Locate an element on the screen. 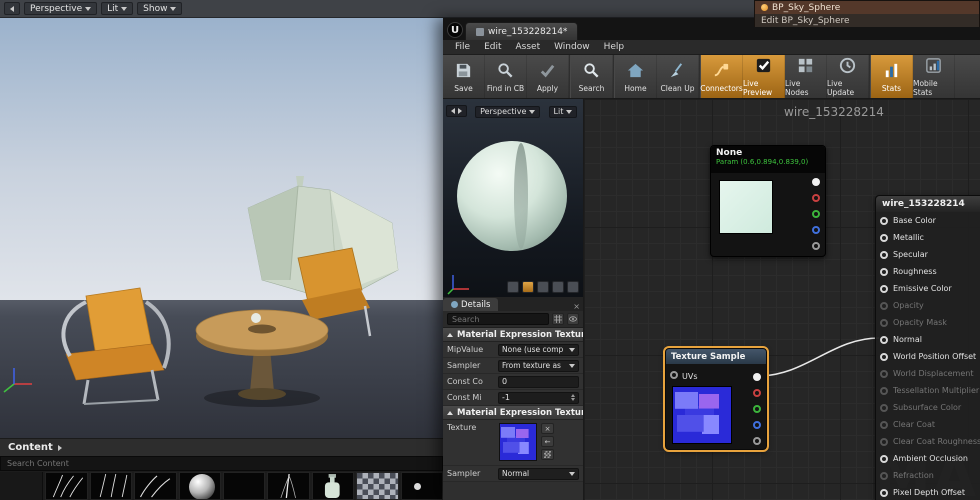  content-search-input is located at coordinates (221, 463).